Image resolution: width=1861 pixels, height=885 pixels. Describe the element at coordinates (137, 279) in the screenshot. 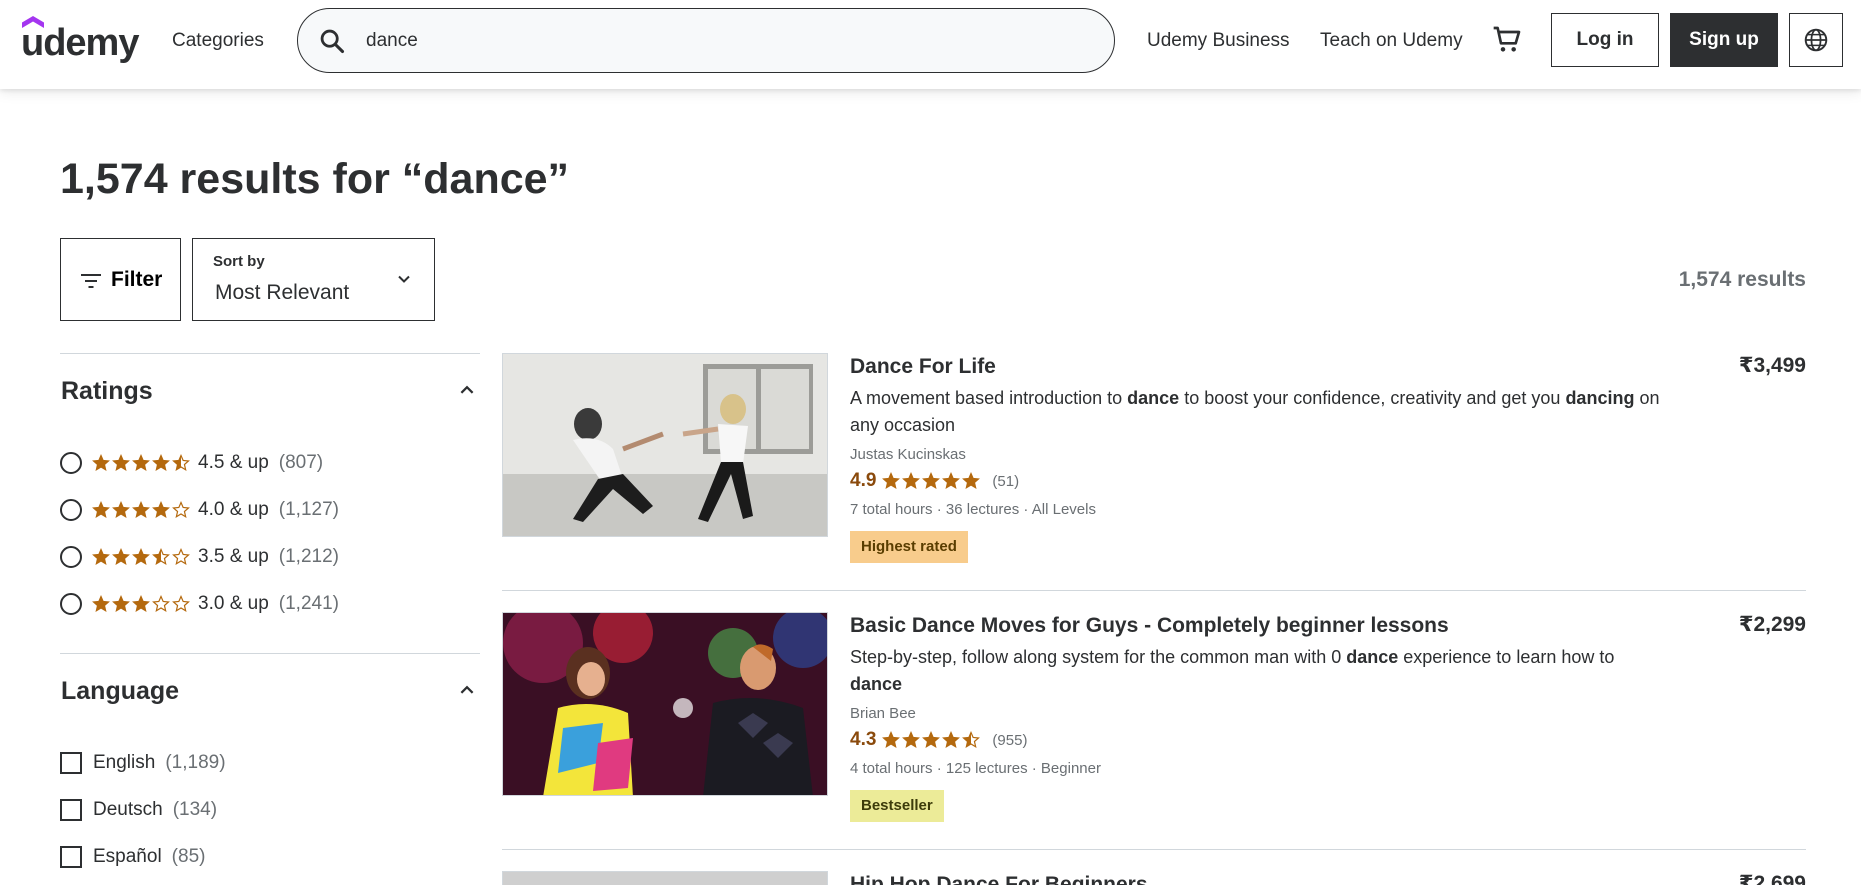

I see `filter-label: Filter` at that location.